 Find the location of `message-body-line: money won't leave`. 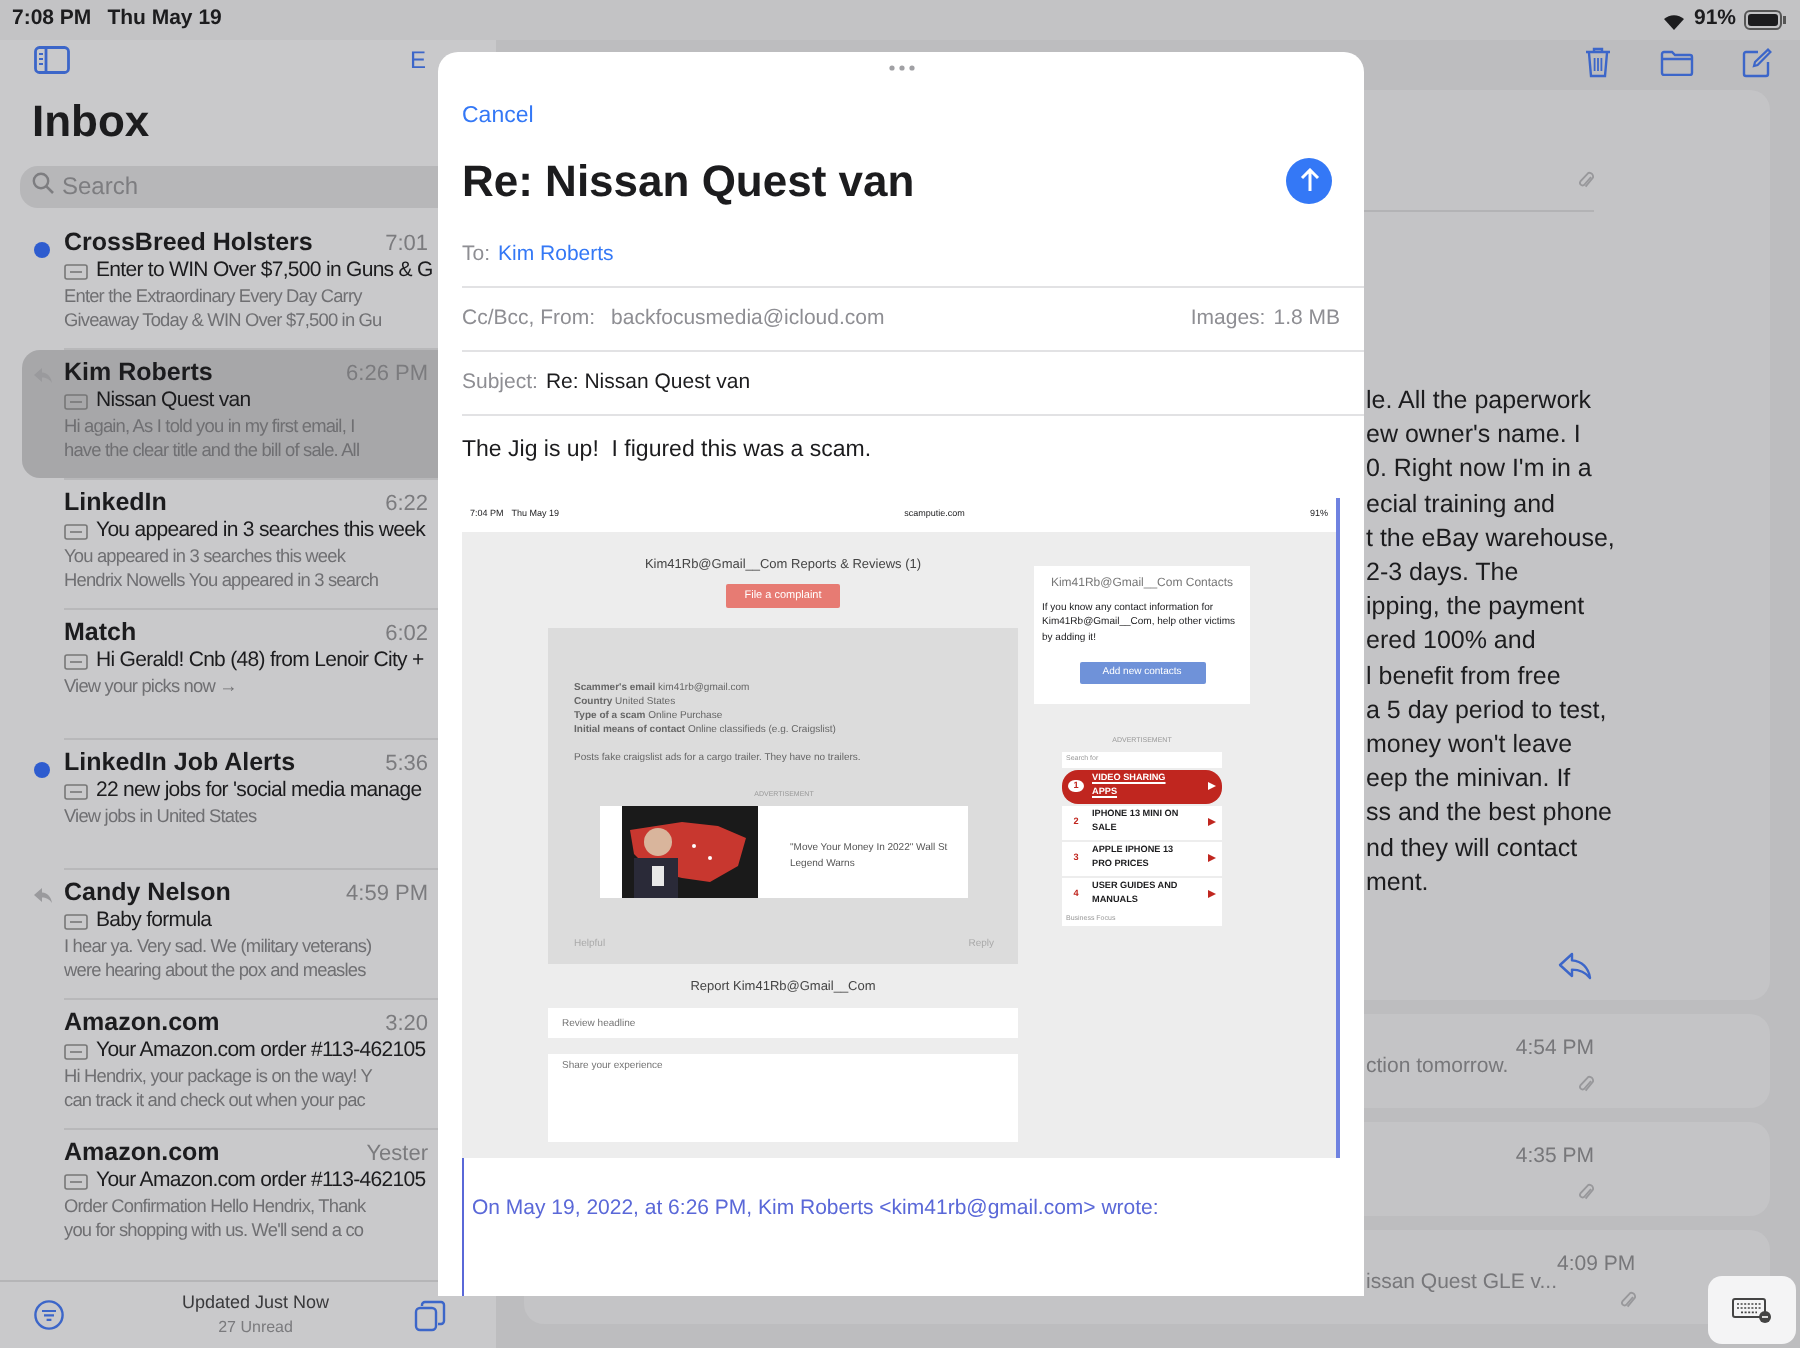

message-body-line: money won't leave is located at coordinates (1470, 745).